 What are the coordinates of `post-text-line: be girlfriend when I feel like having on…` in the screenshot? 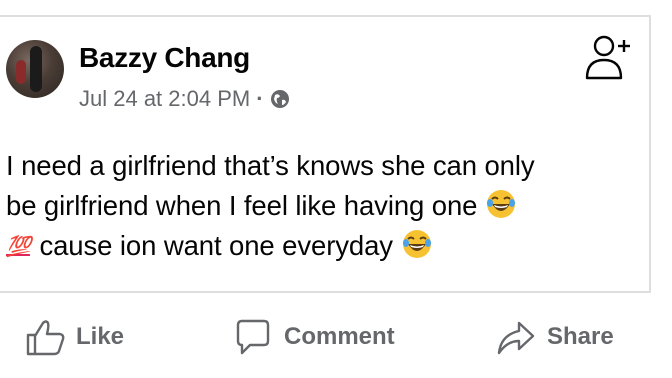 It's located at (326, 206).